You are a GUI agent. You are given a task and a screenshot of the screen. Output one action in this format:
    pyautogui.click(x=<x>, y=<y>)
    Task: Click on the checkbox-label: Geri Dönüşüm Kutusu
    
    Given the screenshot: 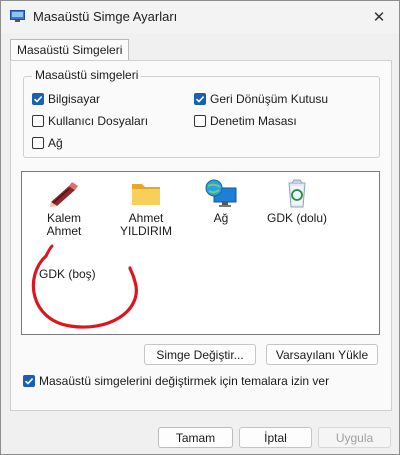 What is the action you would take?
    pyautogui.click(x=269, y=99)
    